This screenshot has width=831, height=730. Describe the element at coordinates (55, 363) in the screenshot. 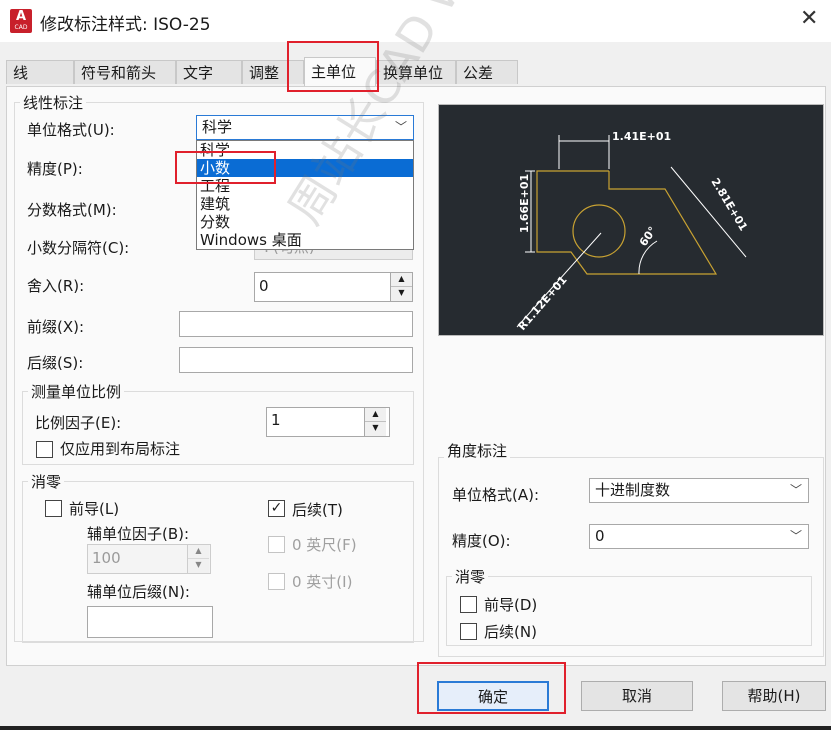

I see `suffix-label: 后缀(S):` at that location.